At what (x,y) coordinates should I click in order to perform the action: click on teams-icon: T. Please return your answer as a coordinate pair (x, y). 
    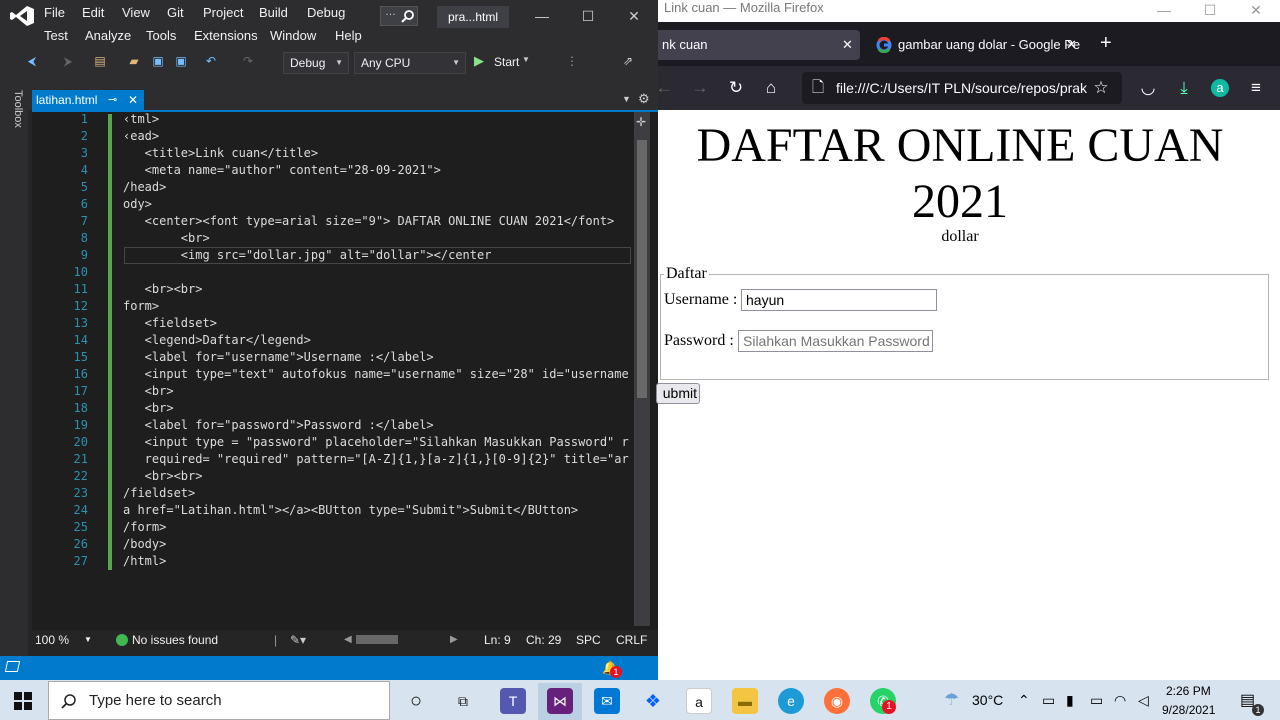
    Looking at the image, I should click on (513, 701).